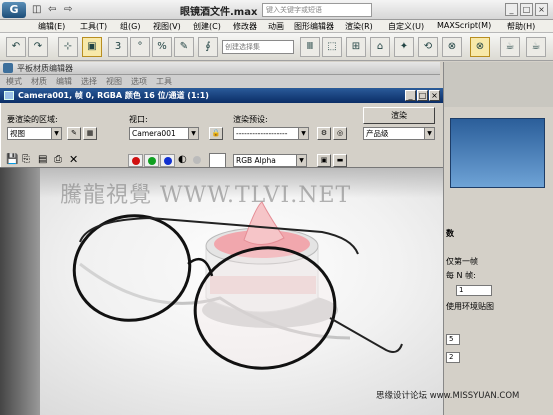 The height and width of the screenshot is (415, 553). I want to click on edit-region-icon: ✎, so click(74, 133).